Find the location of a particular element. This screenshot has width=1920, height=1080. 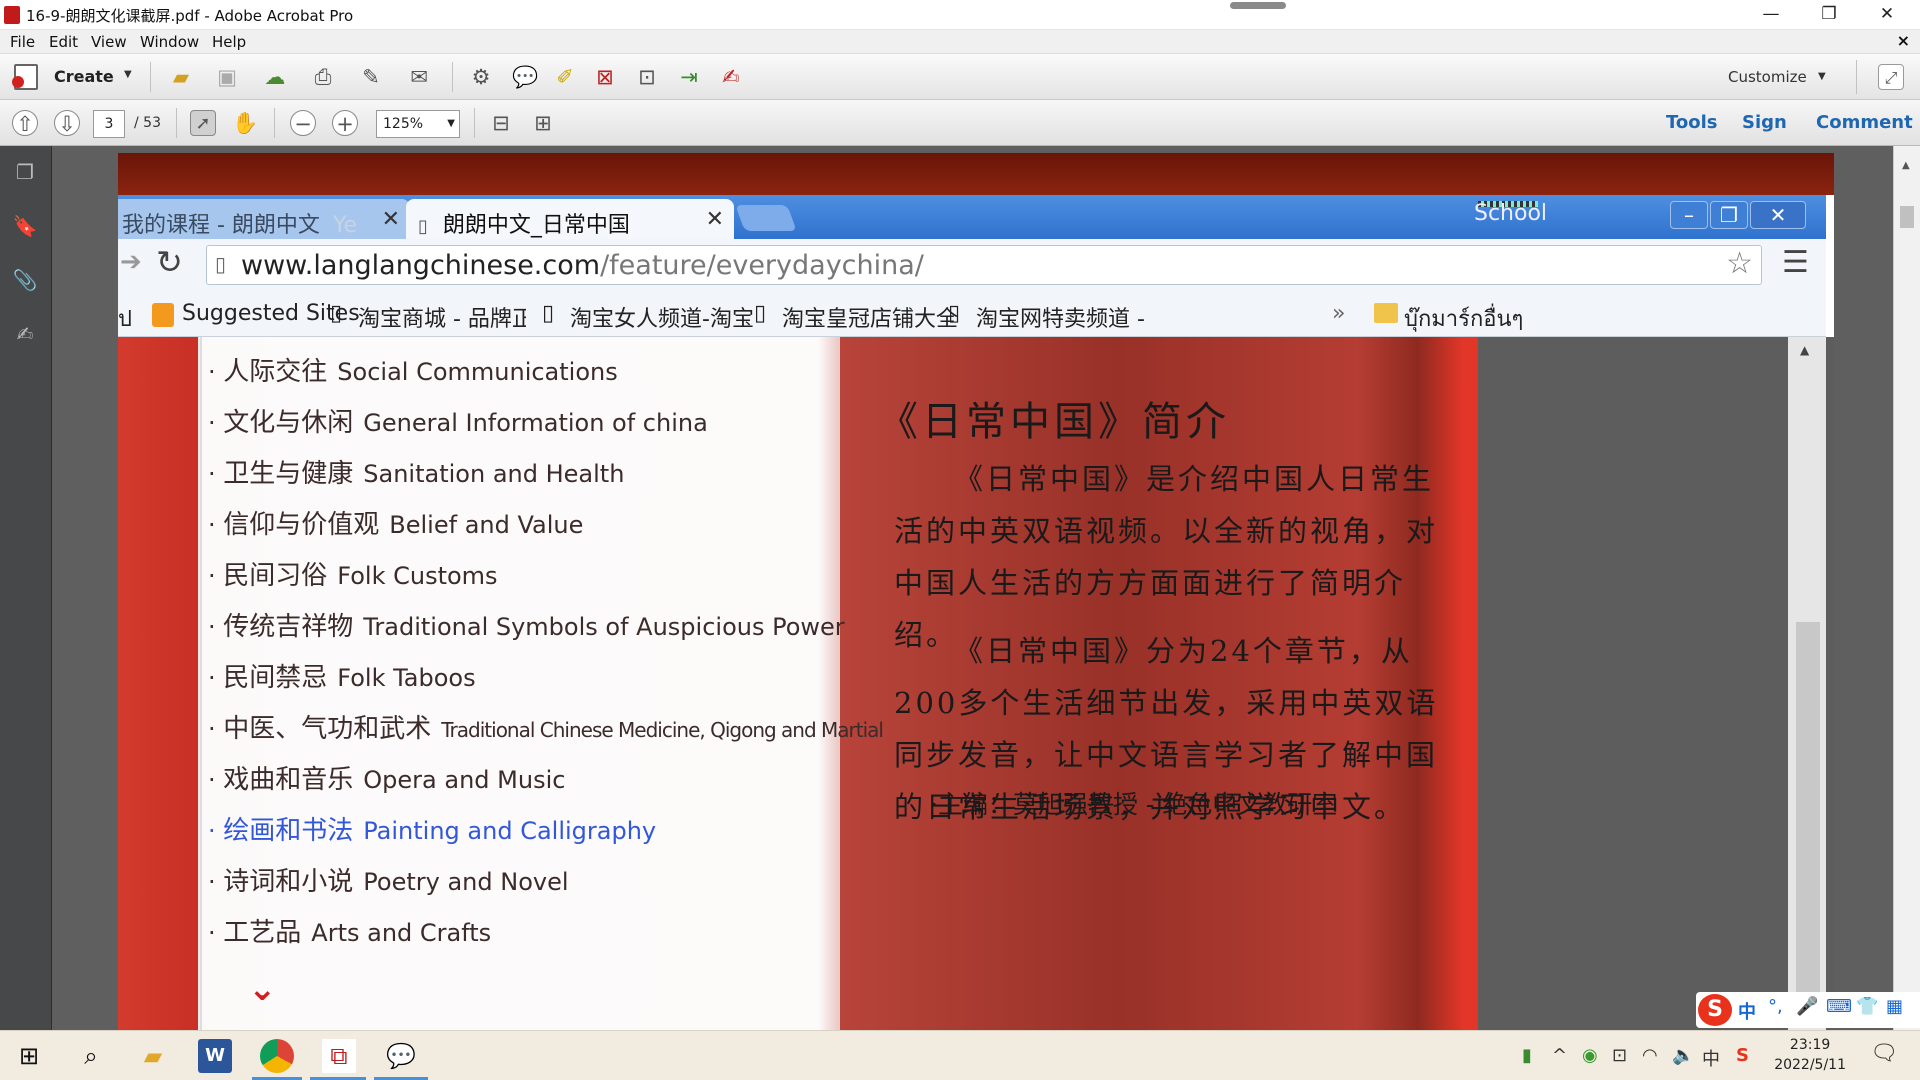

close-tab-icon: ✕ is located at coordinates (714, 219).